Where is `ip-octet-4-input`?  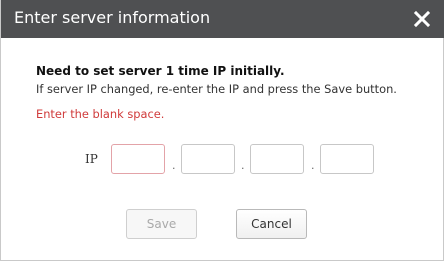 ip-octet-4-input is located at coordinates (347, 159).